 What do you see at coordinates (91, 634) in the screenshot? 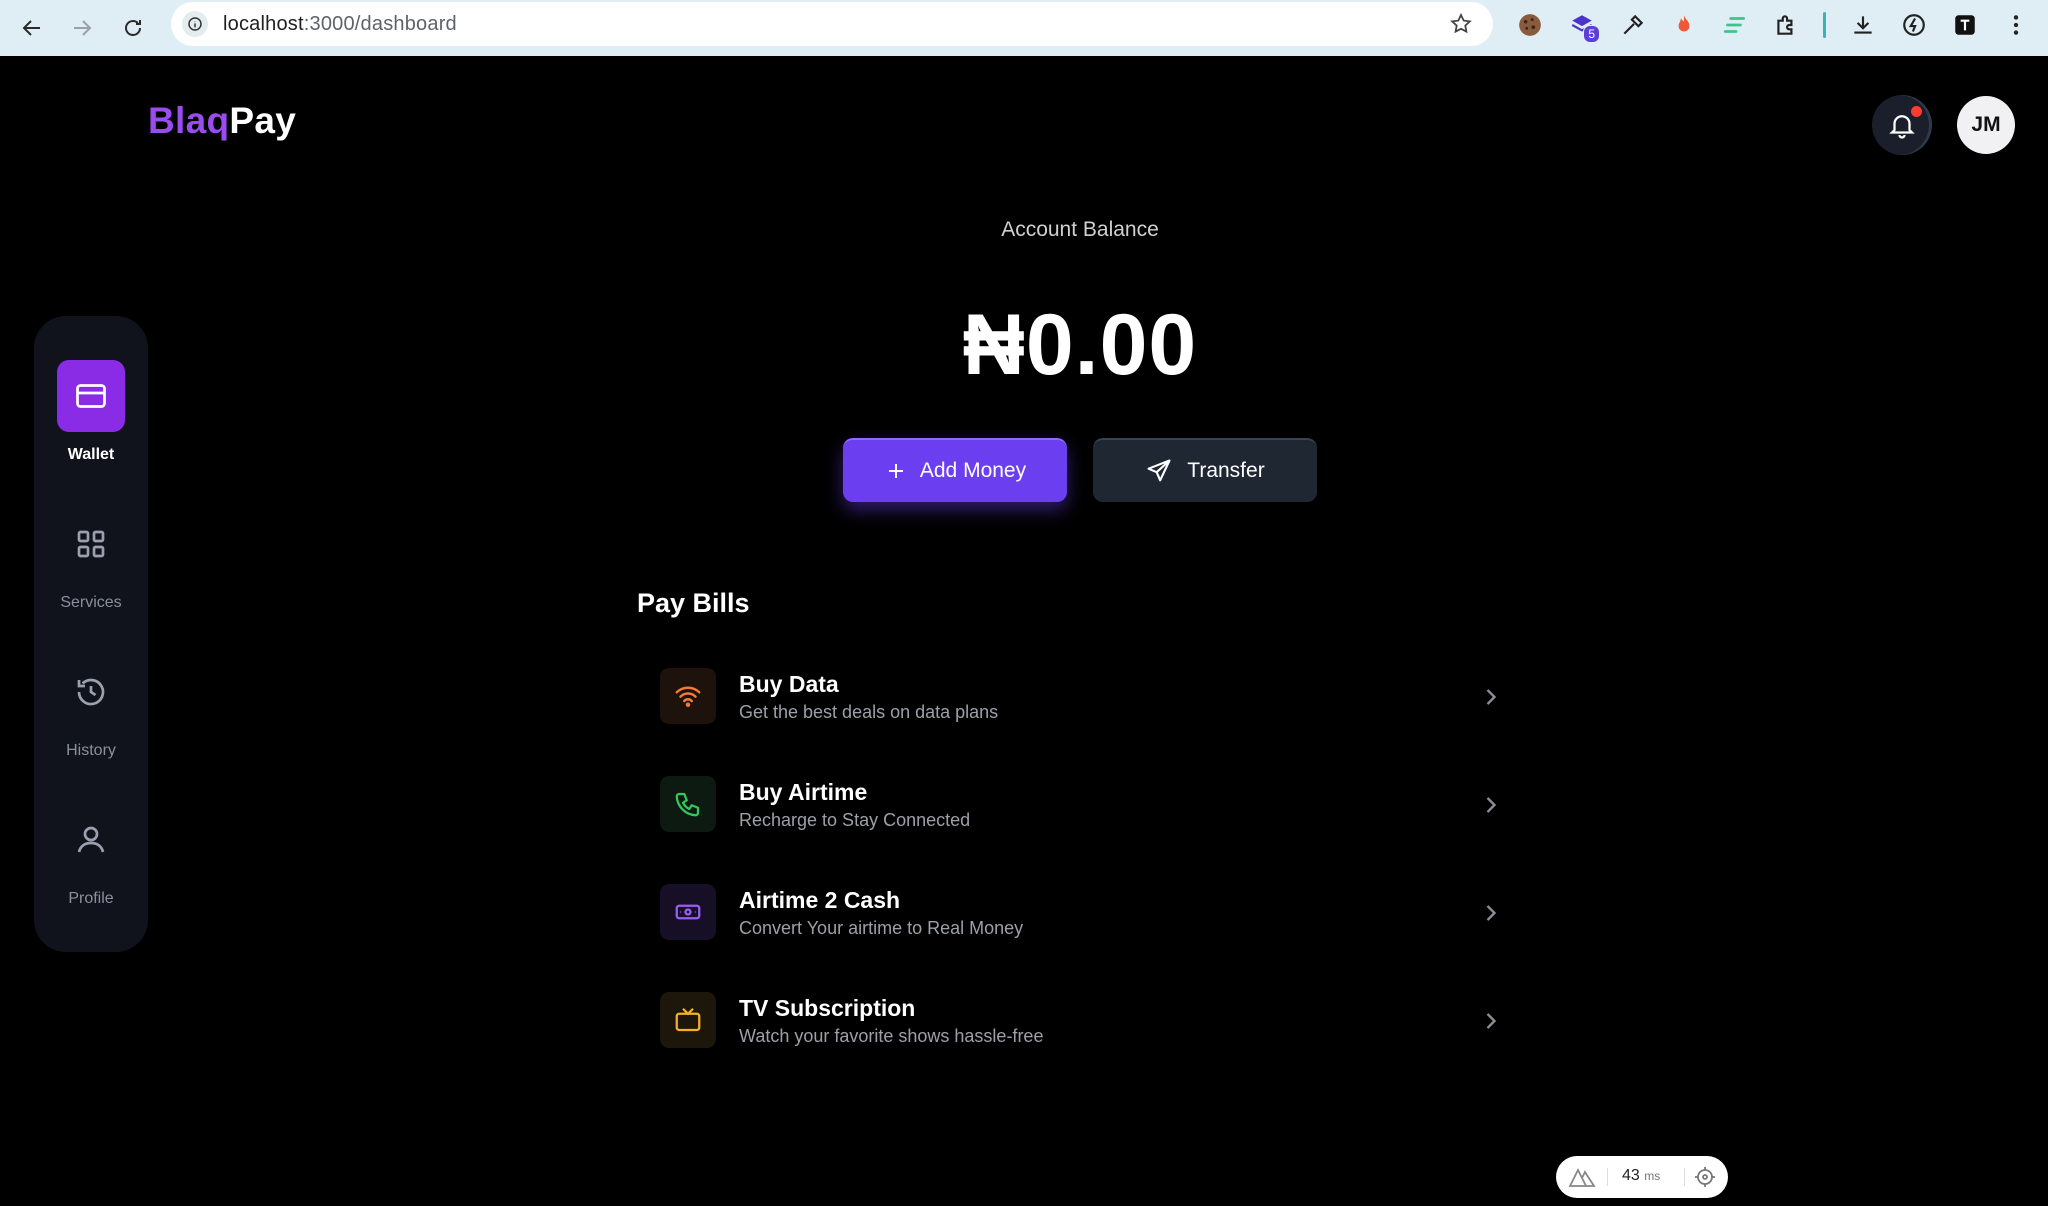
I see `sidebar: Wallet Services History Profile` at bounding box center [91, 634].